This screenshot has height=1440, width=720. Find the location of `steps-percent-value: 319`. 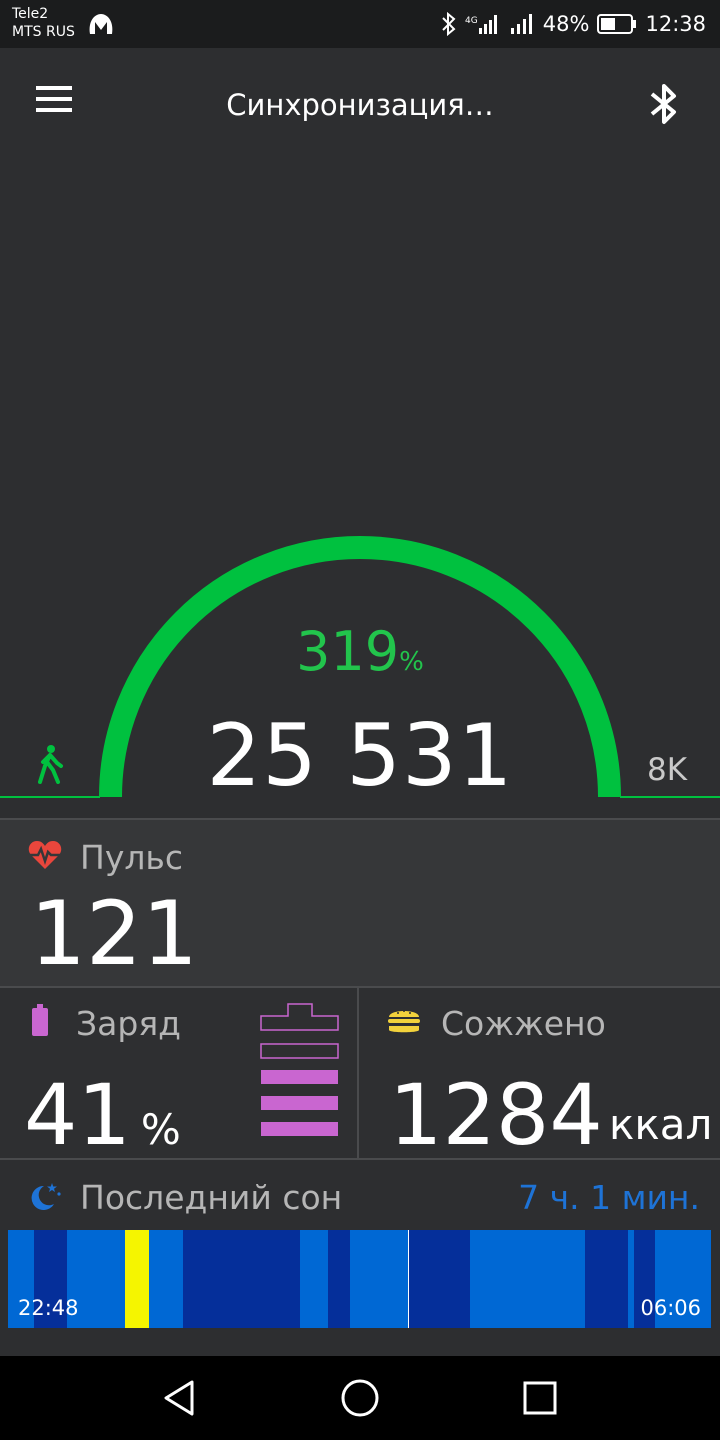

steps-percent-value: 319 is located at coordinates (348, 651).